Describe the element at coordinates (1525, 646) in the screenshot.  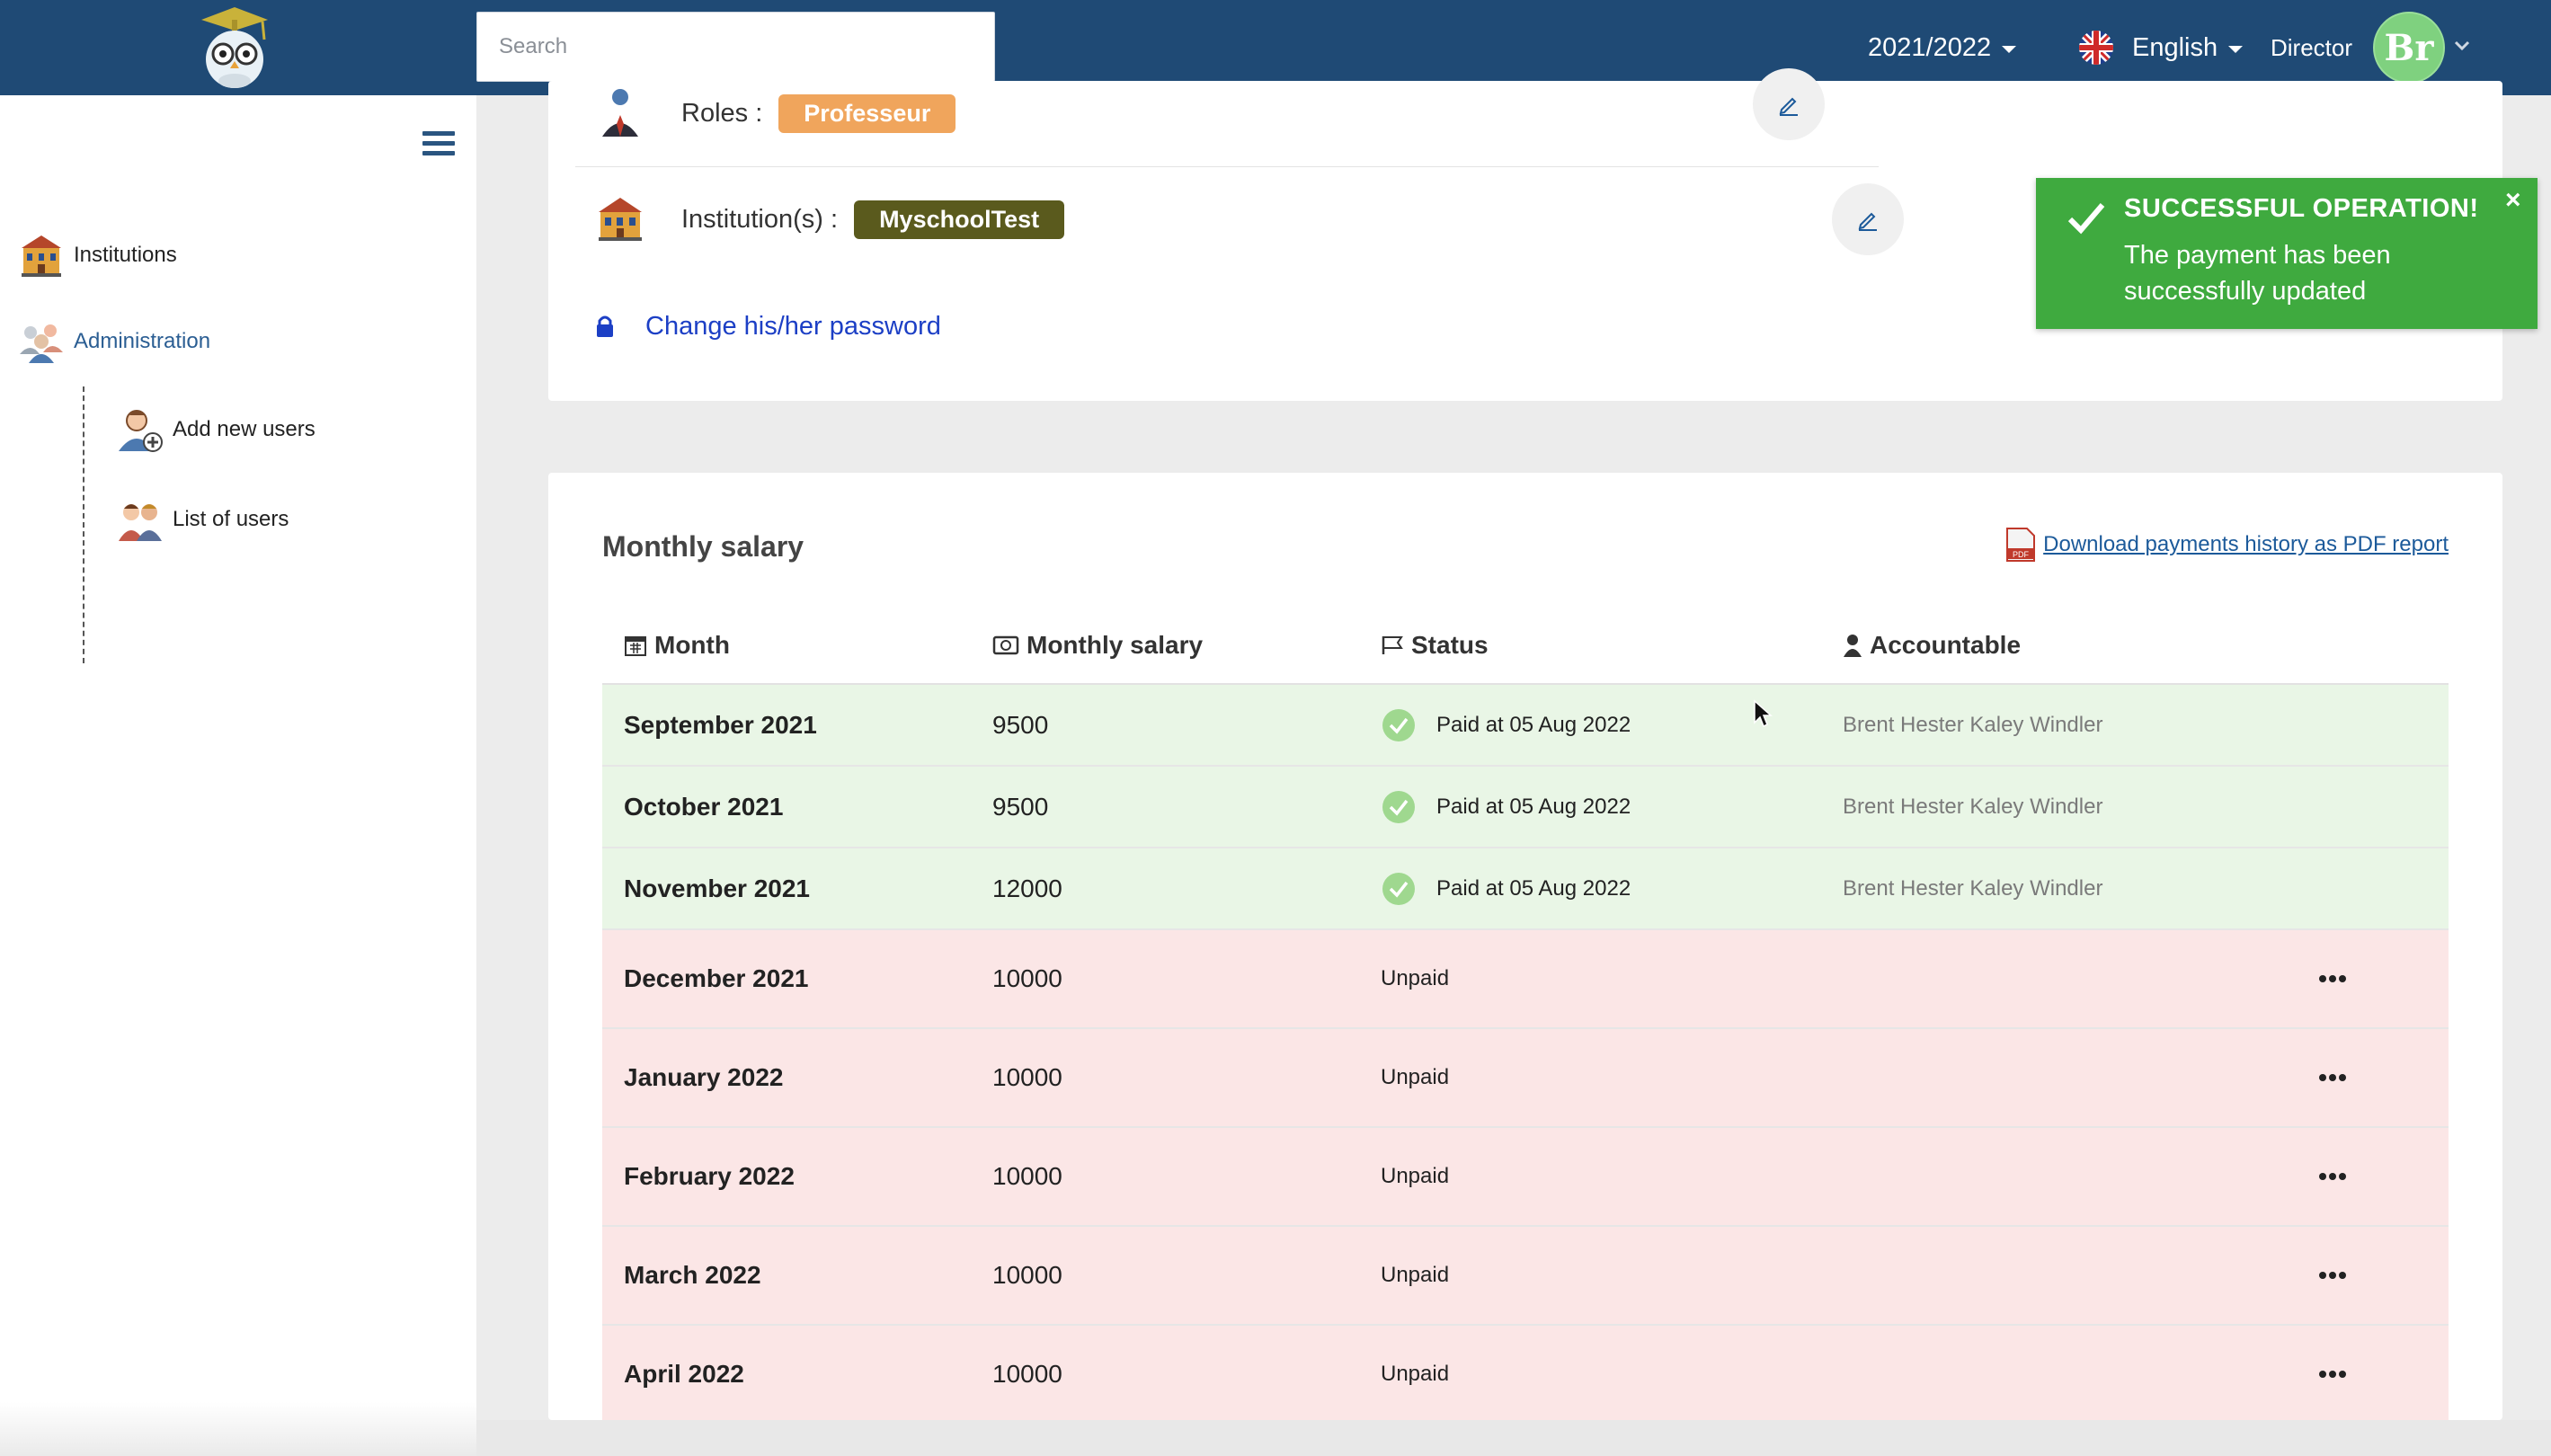
I see `table-header: Month Monthly salary Status Accountable` at that location.